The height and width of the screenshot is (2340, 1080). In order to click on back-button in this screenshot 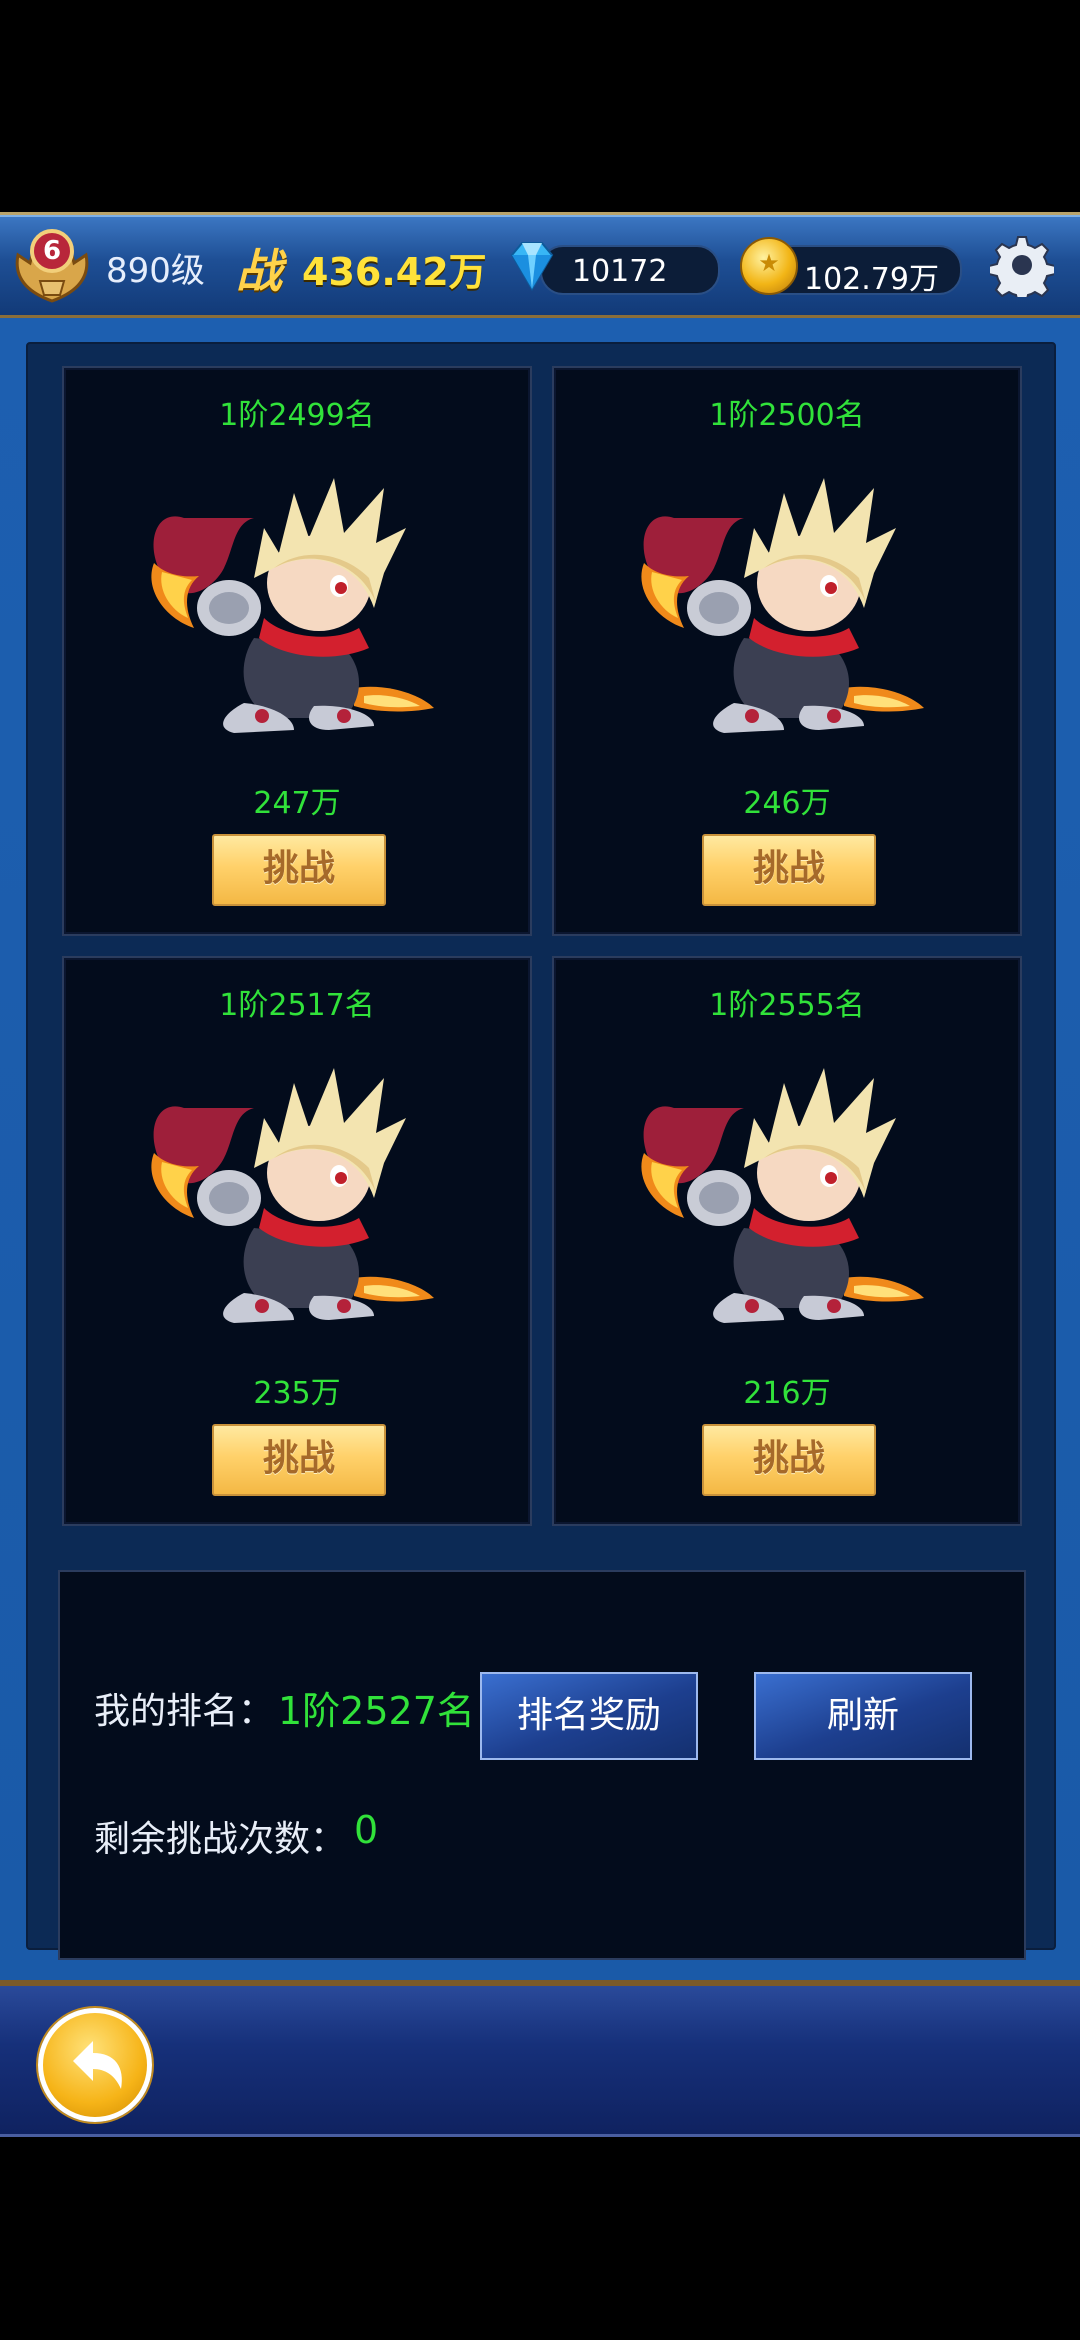, I will do `click(95, 2065)`.